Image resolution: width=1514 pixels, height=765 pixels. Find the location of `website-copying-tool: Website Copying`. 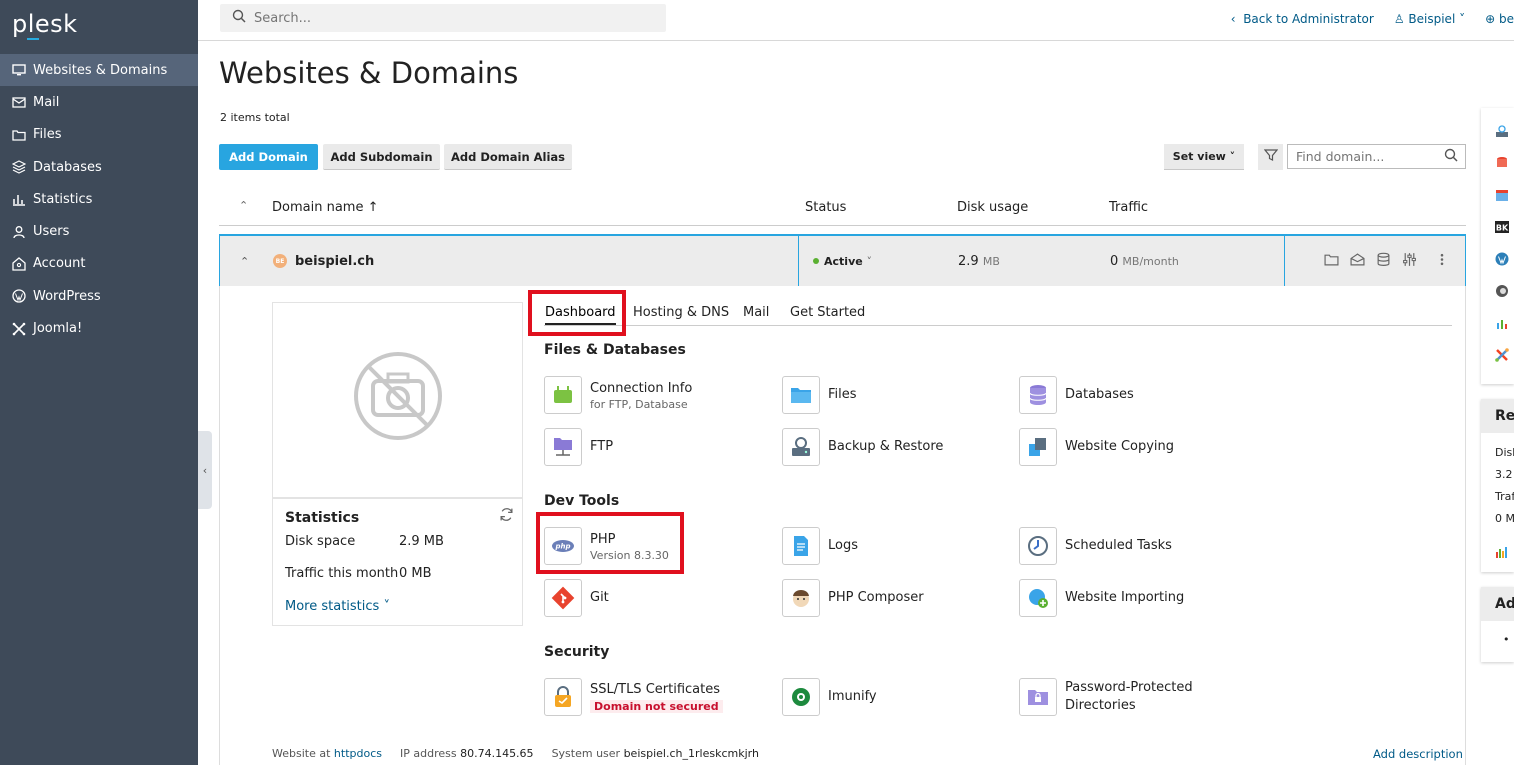

website-copying-tool: Website Copying is located at coordinates (1096, 447).